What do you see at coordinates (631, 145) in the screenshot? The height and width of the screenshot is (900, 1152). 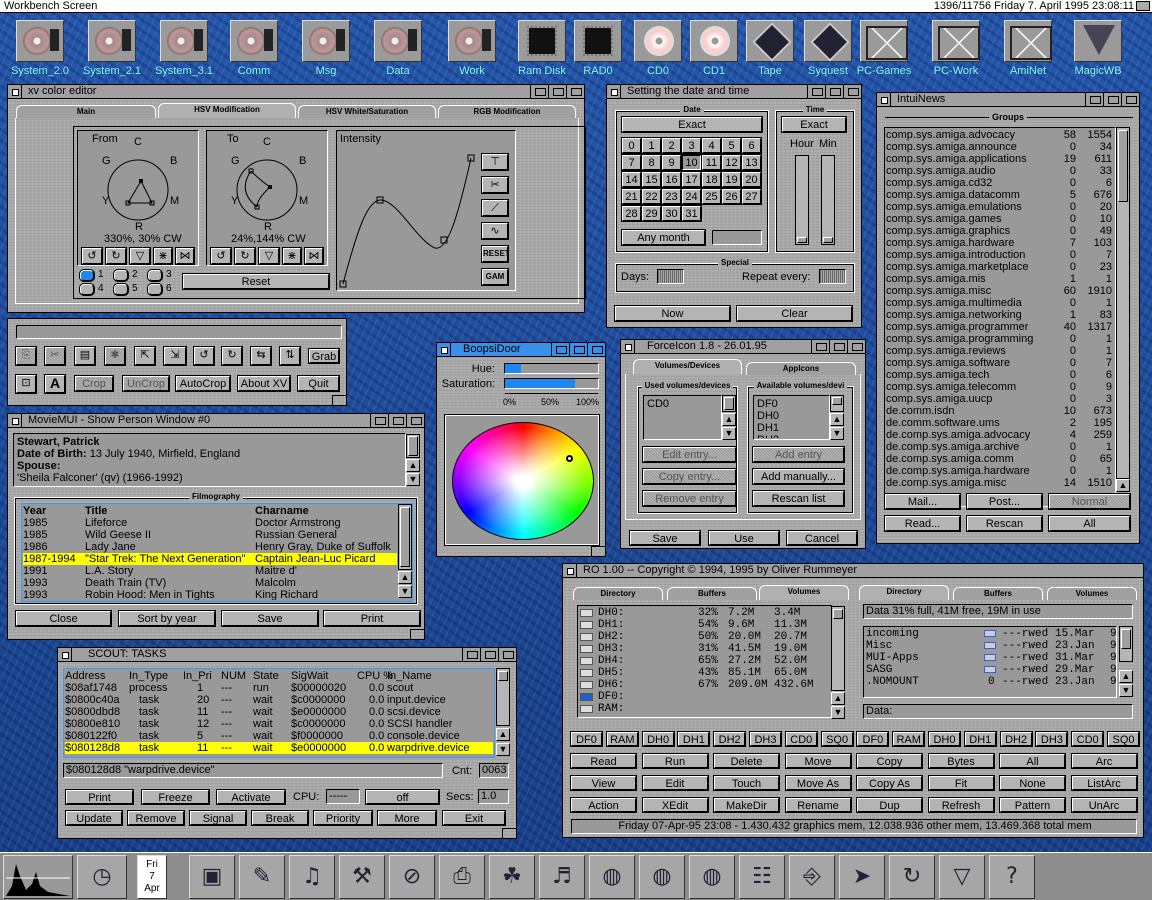 I see `day-button: 0` at bounding box center [631, 145].